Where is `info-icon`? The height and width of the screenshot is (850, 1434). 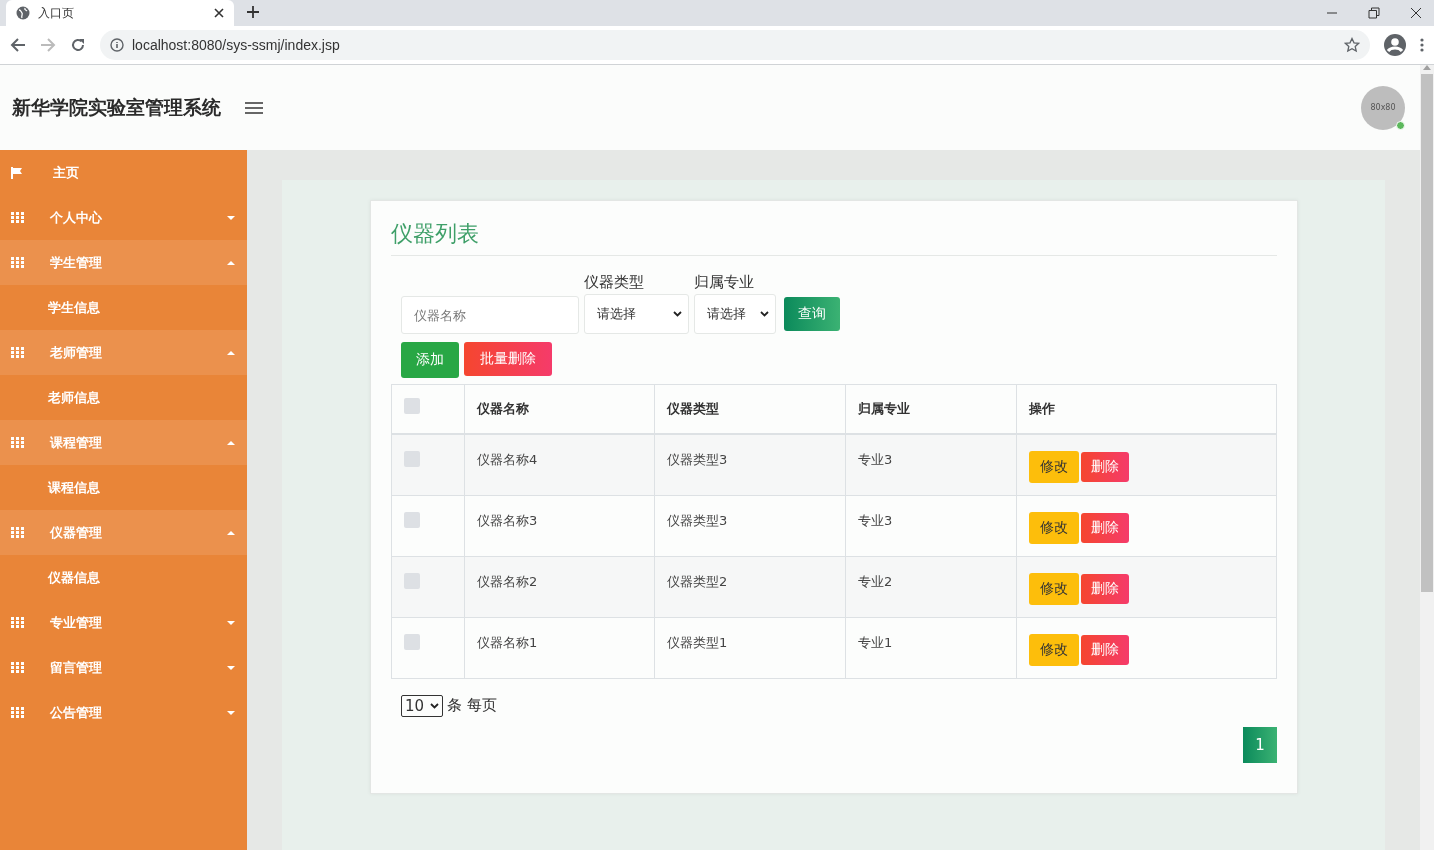
info-icon is located at coordinates (117, 45).